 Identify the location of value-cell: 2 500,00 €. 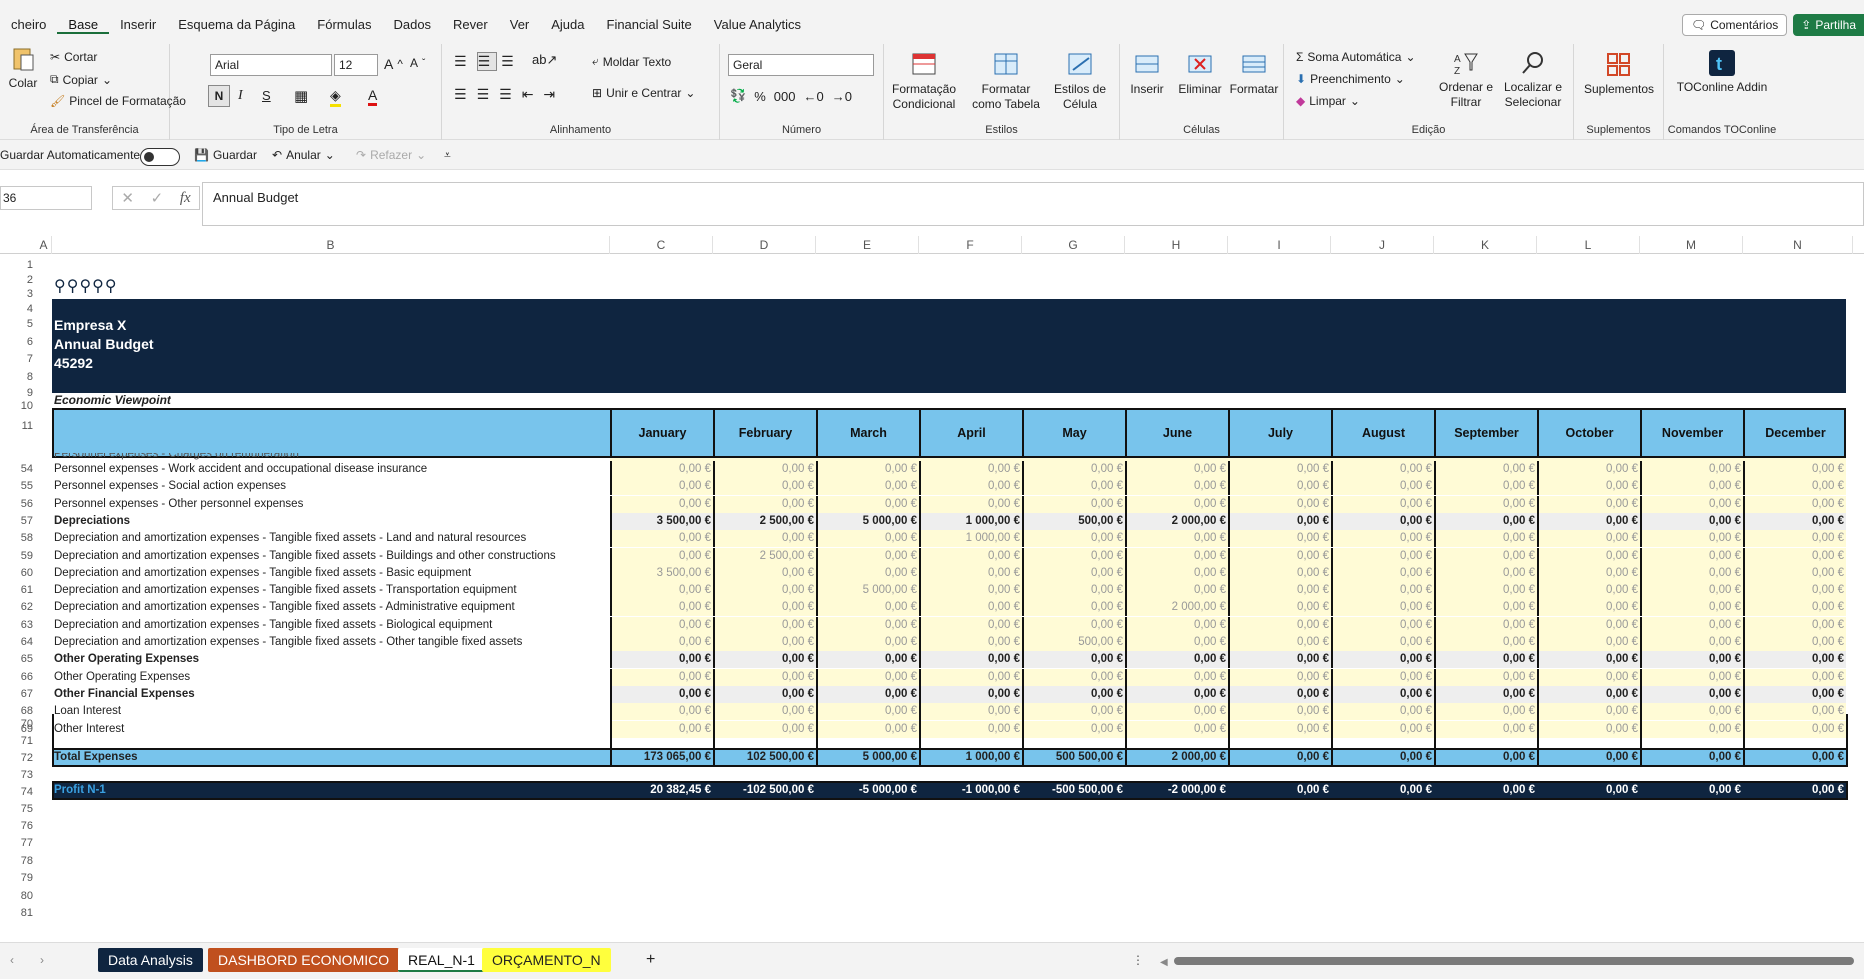
(764, 521).